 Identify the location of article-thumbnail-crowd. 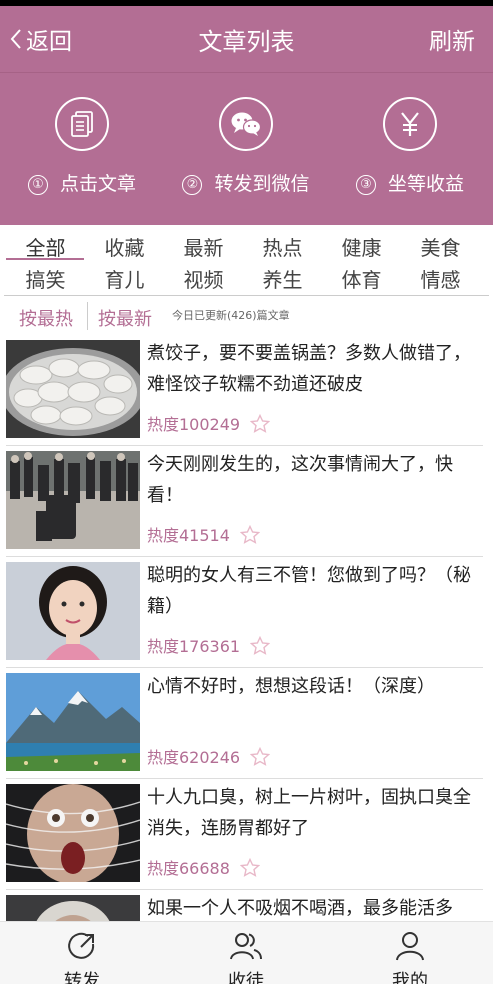
(73, 500).